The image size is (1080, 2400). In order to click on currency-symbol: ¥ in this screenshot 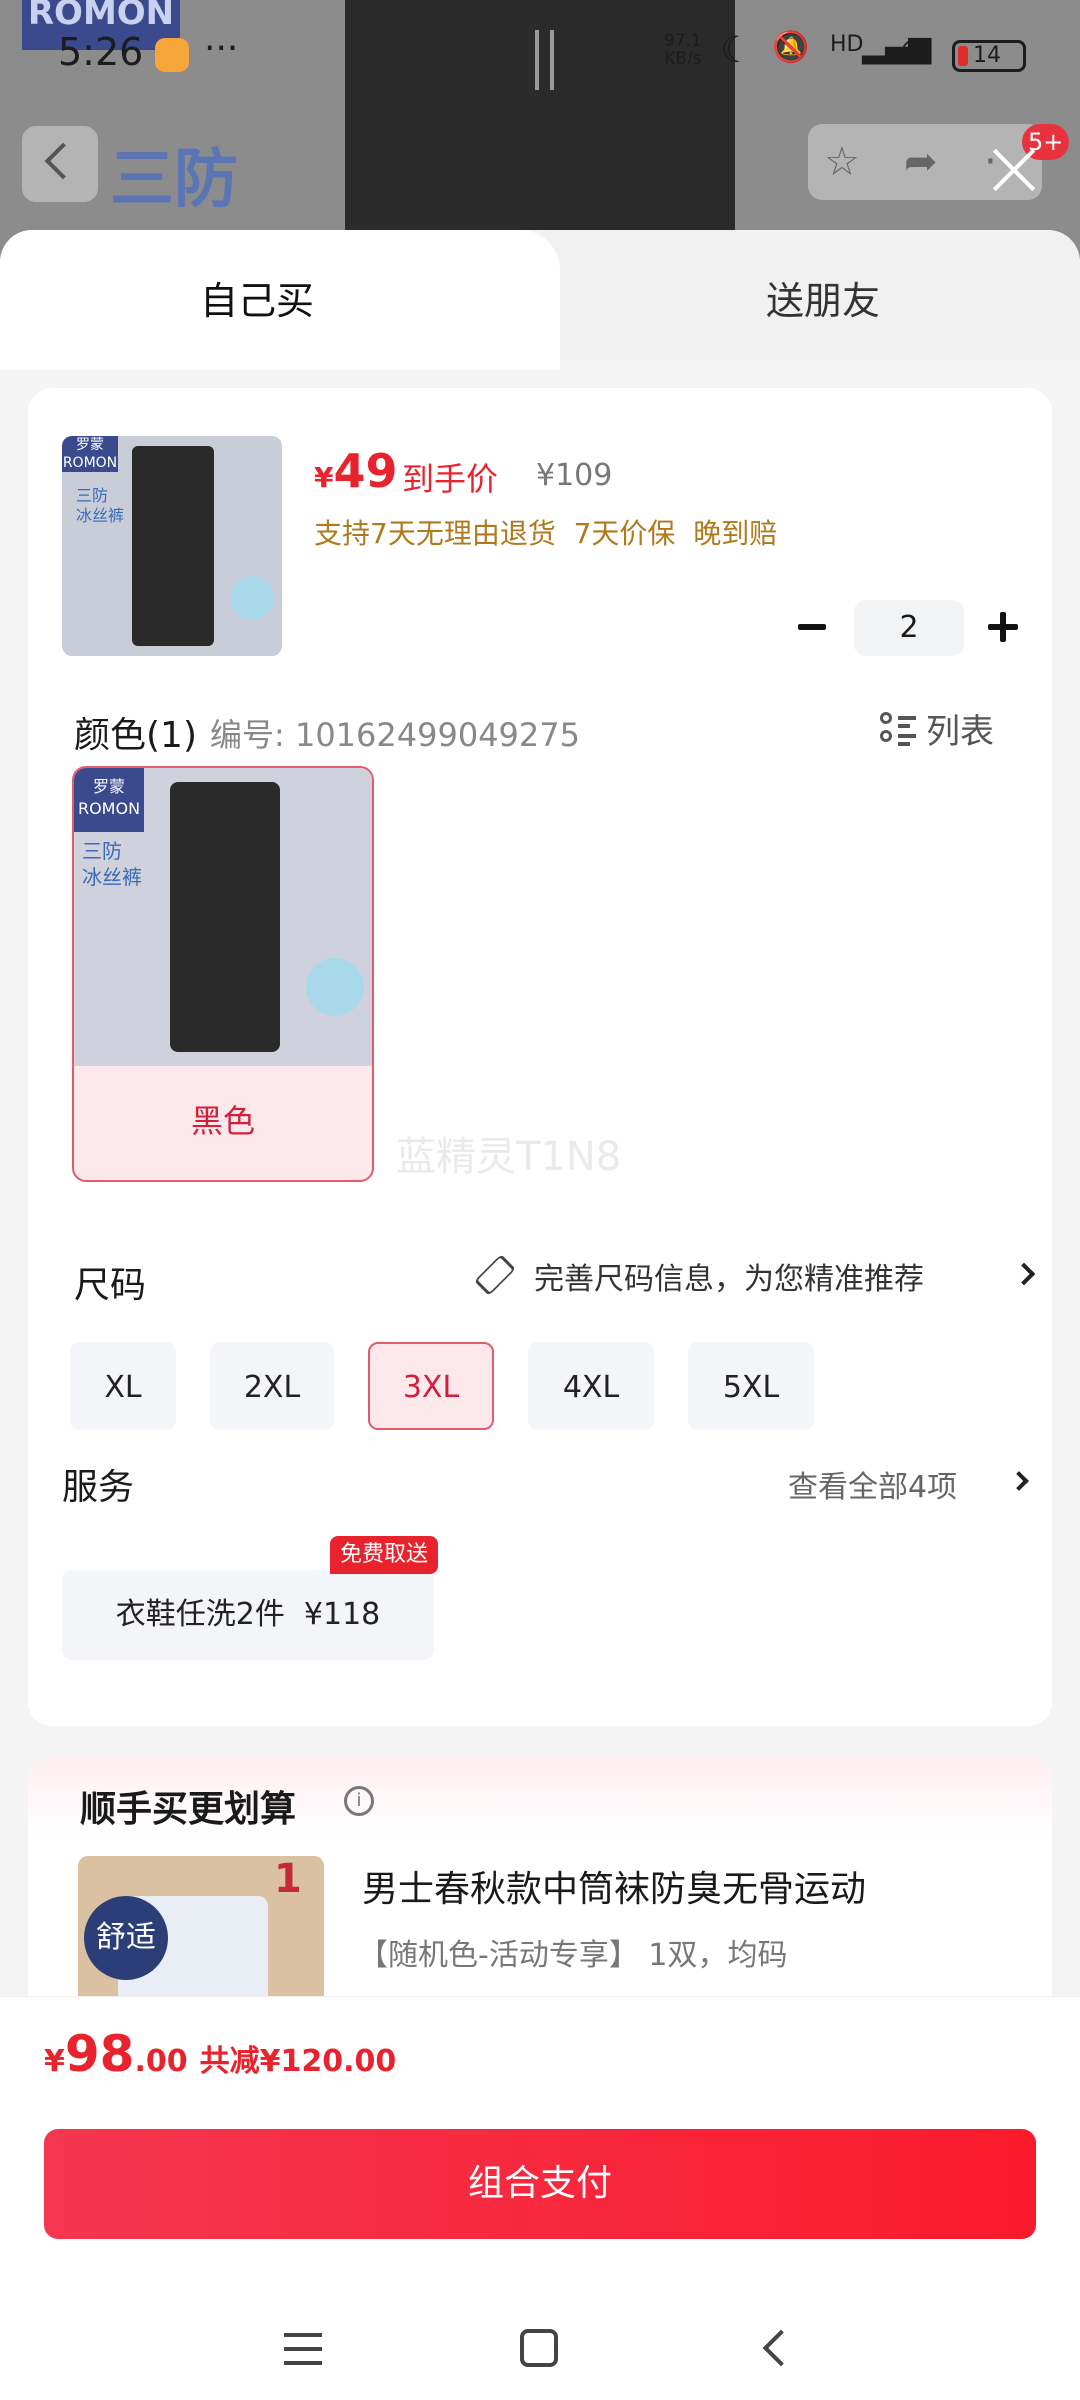, I will do `click(54, 2061)`.